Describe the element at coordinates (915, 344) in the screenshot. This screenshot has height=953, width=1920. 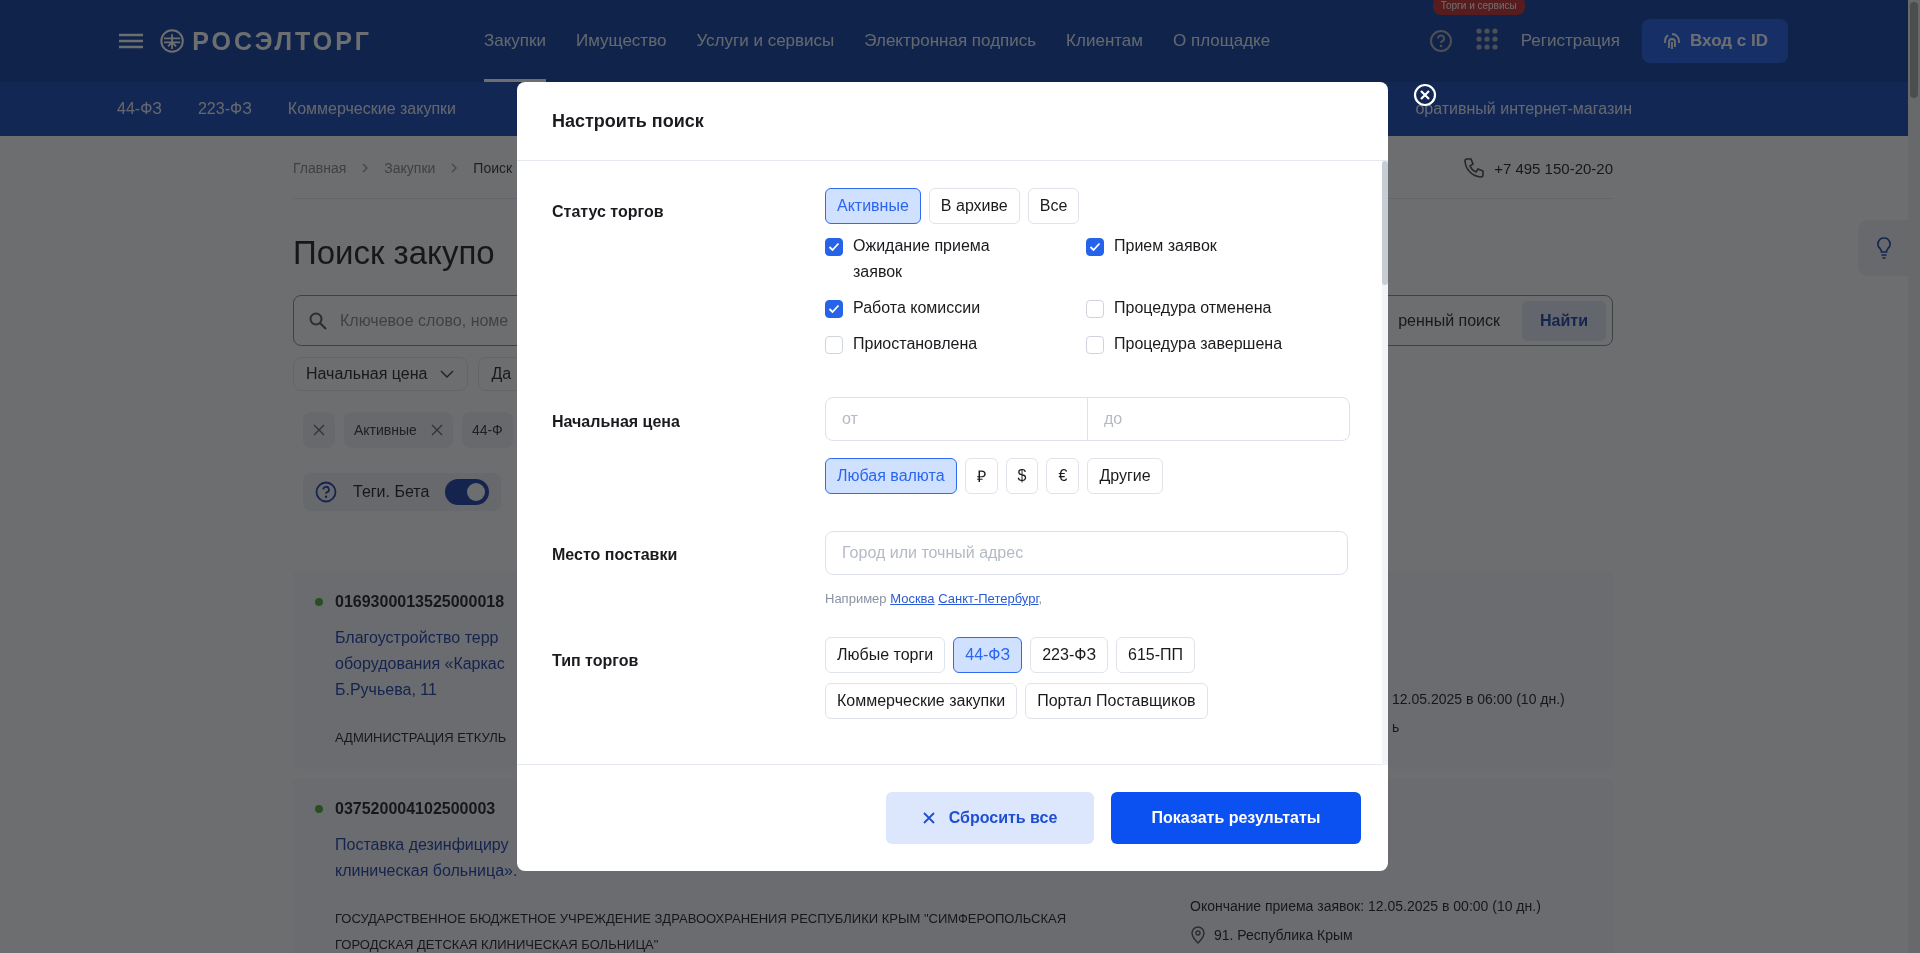
I see `checkbox-label: Приостановлена` at that location.